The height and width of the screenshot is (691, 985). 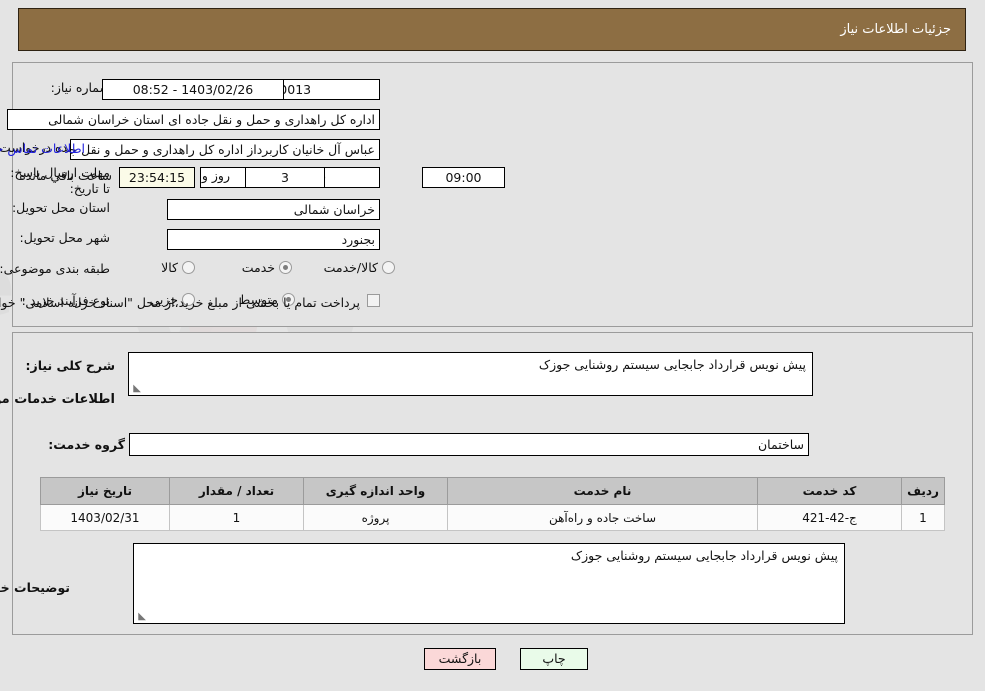 What do you see at coordinates (236, 517) in the screenshot?
I see `cell-quantity: 1` at bounding box center [236, 517].